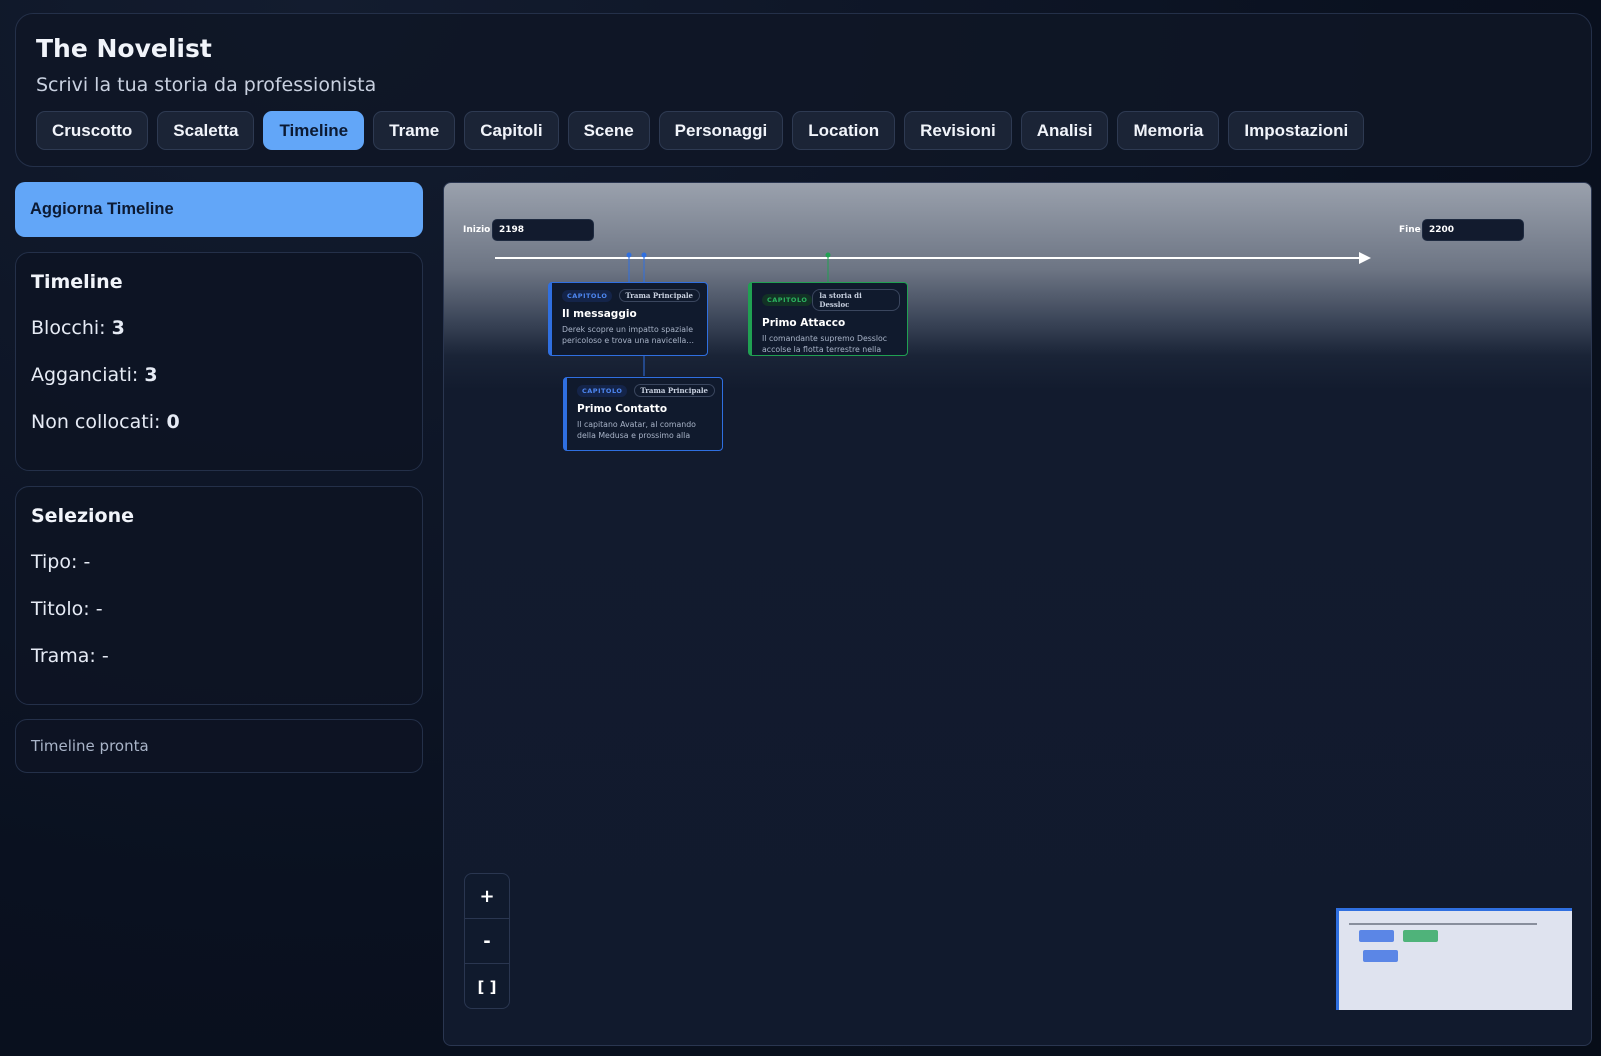 The height and width of the screenshot is (1056, 1601). I want to click on blocks-stat: Blocchi: 3, so click(78, 328).